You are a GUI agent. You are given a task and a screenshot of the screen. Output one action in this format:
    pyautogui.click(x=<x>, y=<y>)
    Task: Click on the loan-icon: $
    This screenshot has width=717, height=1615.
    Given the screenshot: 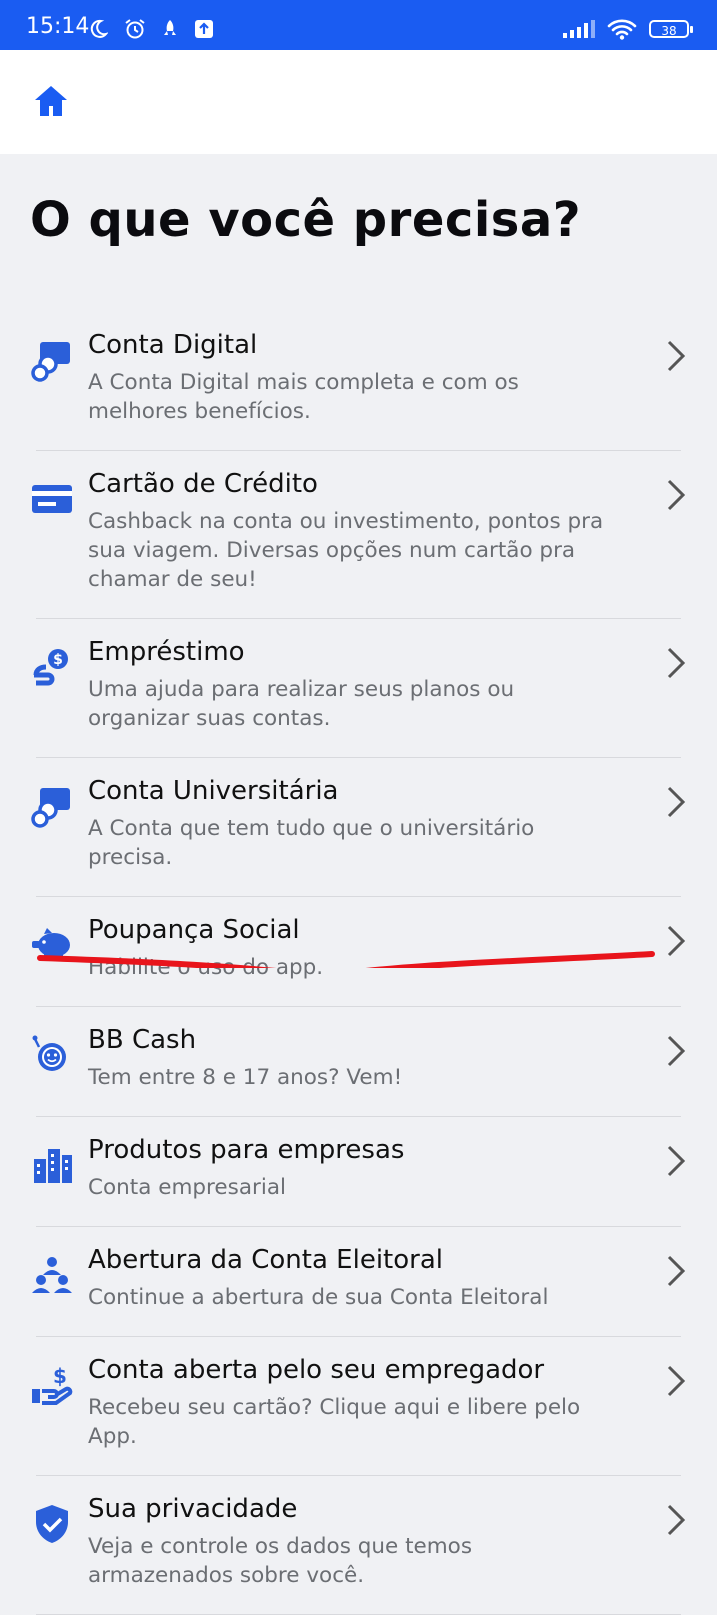 What is the action you would take?
    pyautogui.click(x=50, y=667)
    